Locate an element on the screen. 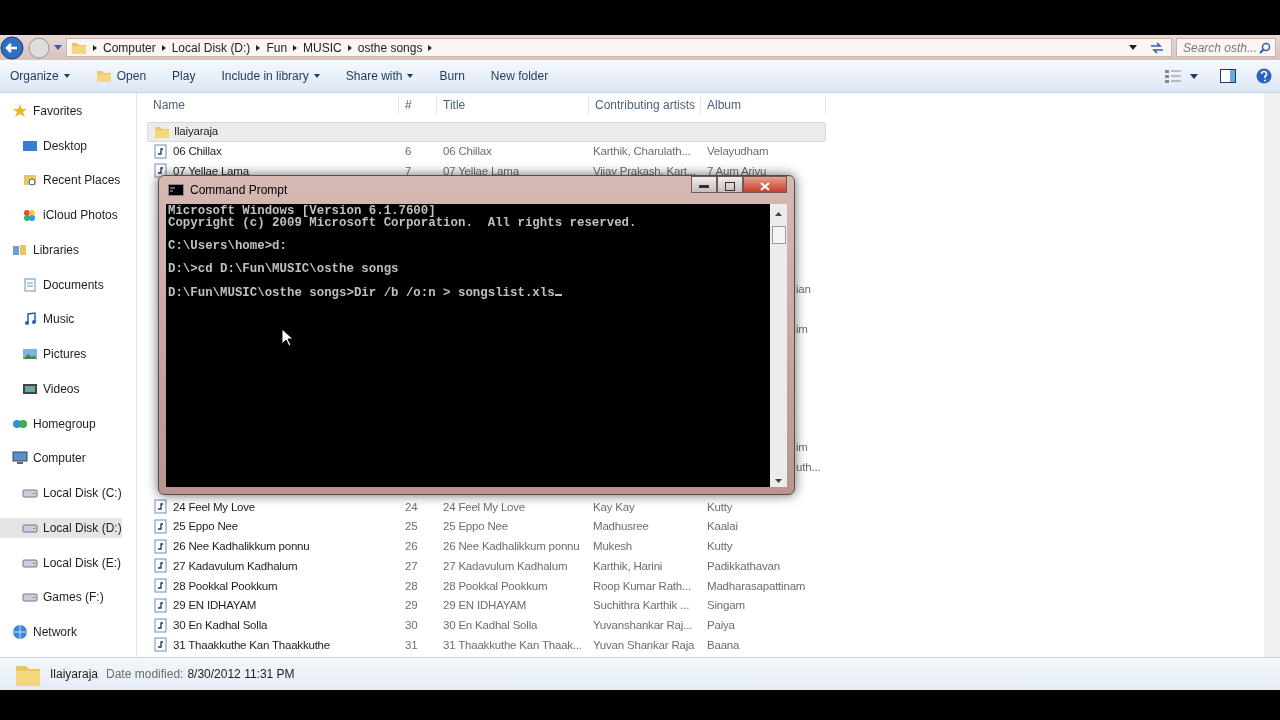 This screenshot has width=1280, height=720. breadcrumb-item: Computer is located at coordinates (129, 47).